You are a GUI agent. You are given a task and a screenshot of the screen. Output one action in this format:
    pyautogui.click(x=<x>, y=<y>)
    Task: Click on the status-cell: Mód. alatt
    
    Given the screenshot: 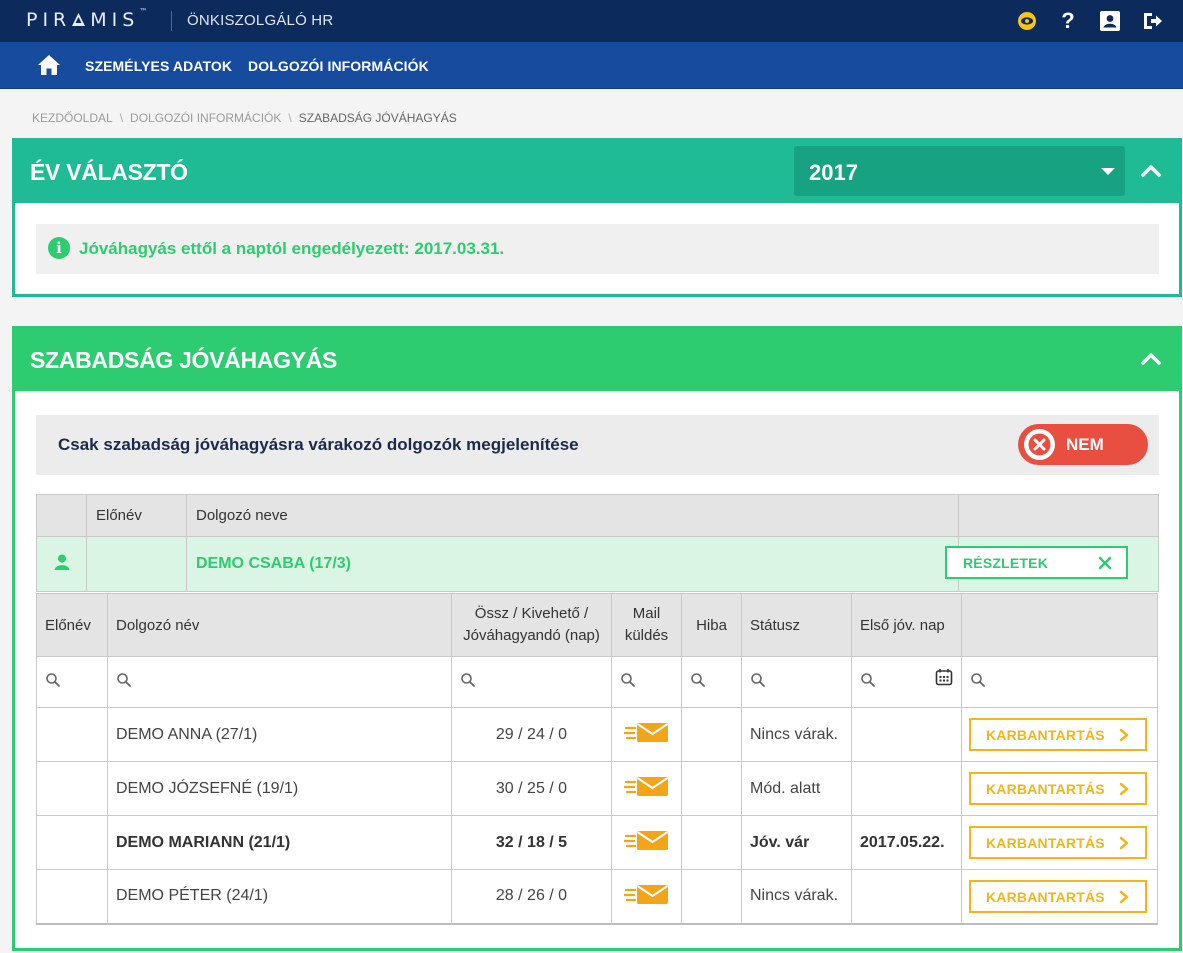 What is the action you would take?
    pyautogui.click(x=796, y=788)
    